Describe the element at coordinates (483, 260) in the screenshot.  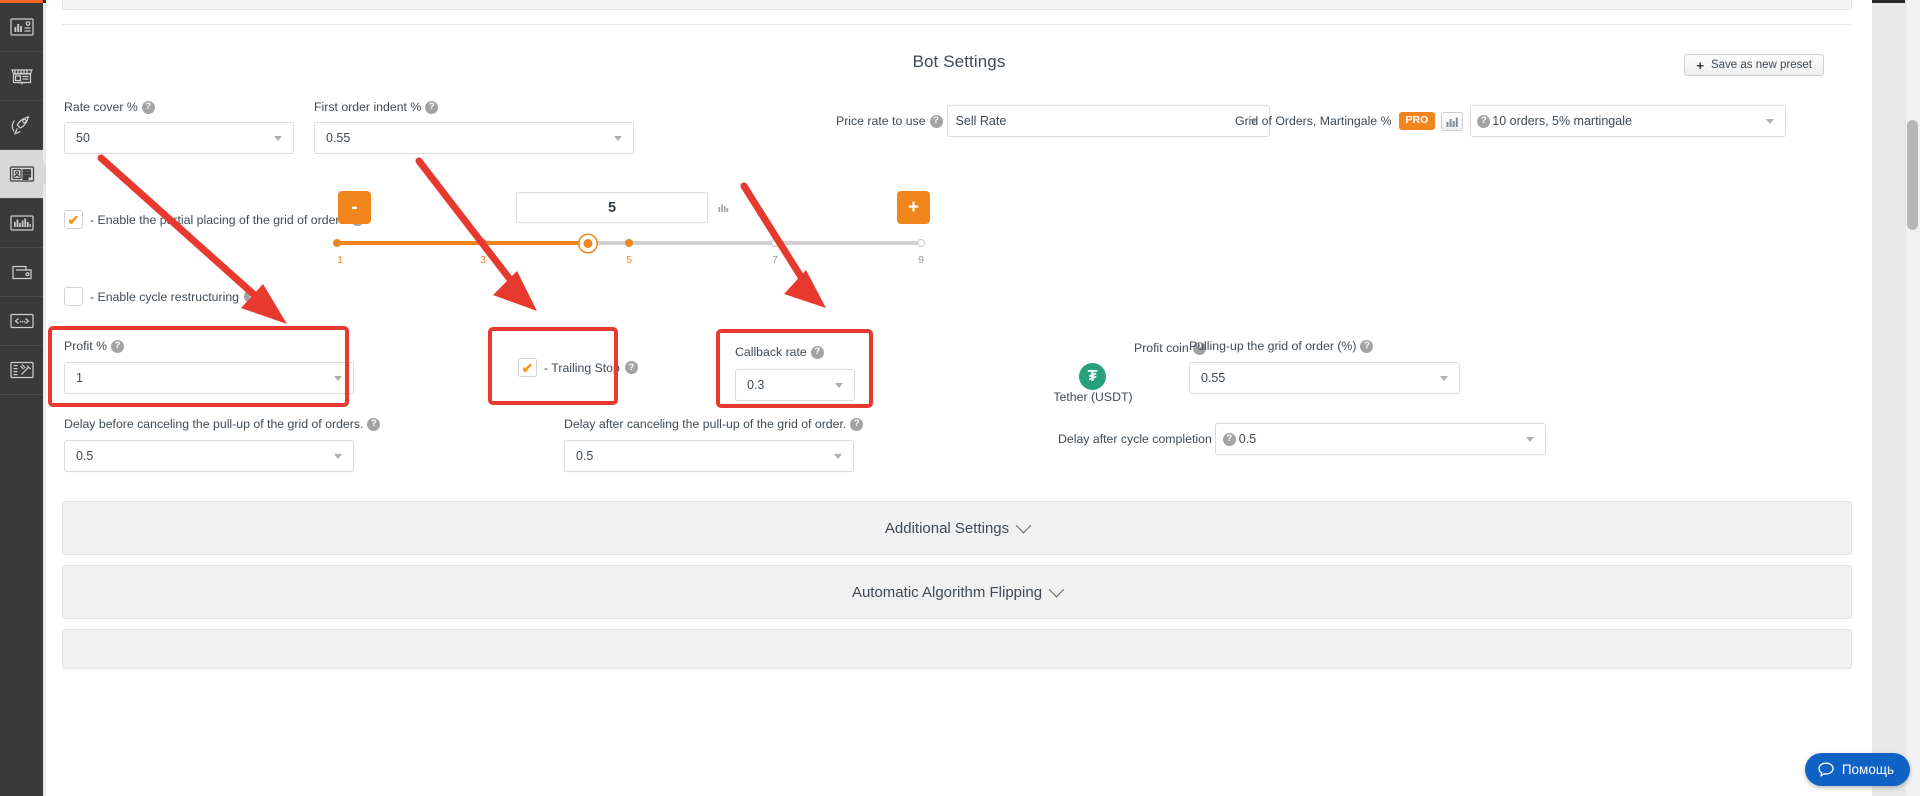
I see `slider-label-3: 3` at that location.